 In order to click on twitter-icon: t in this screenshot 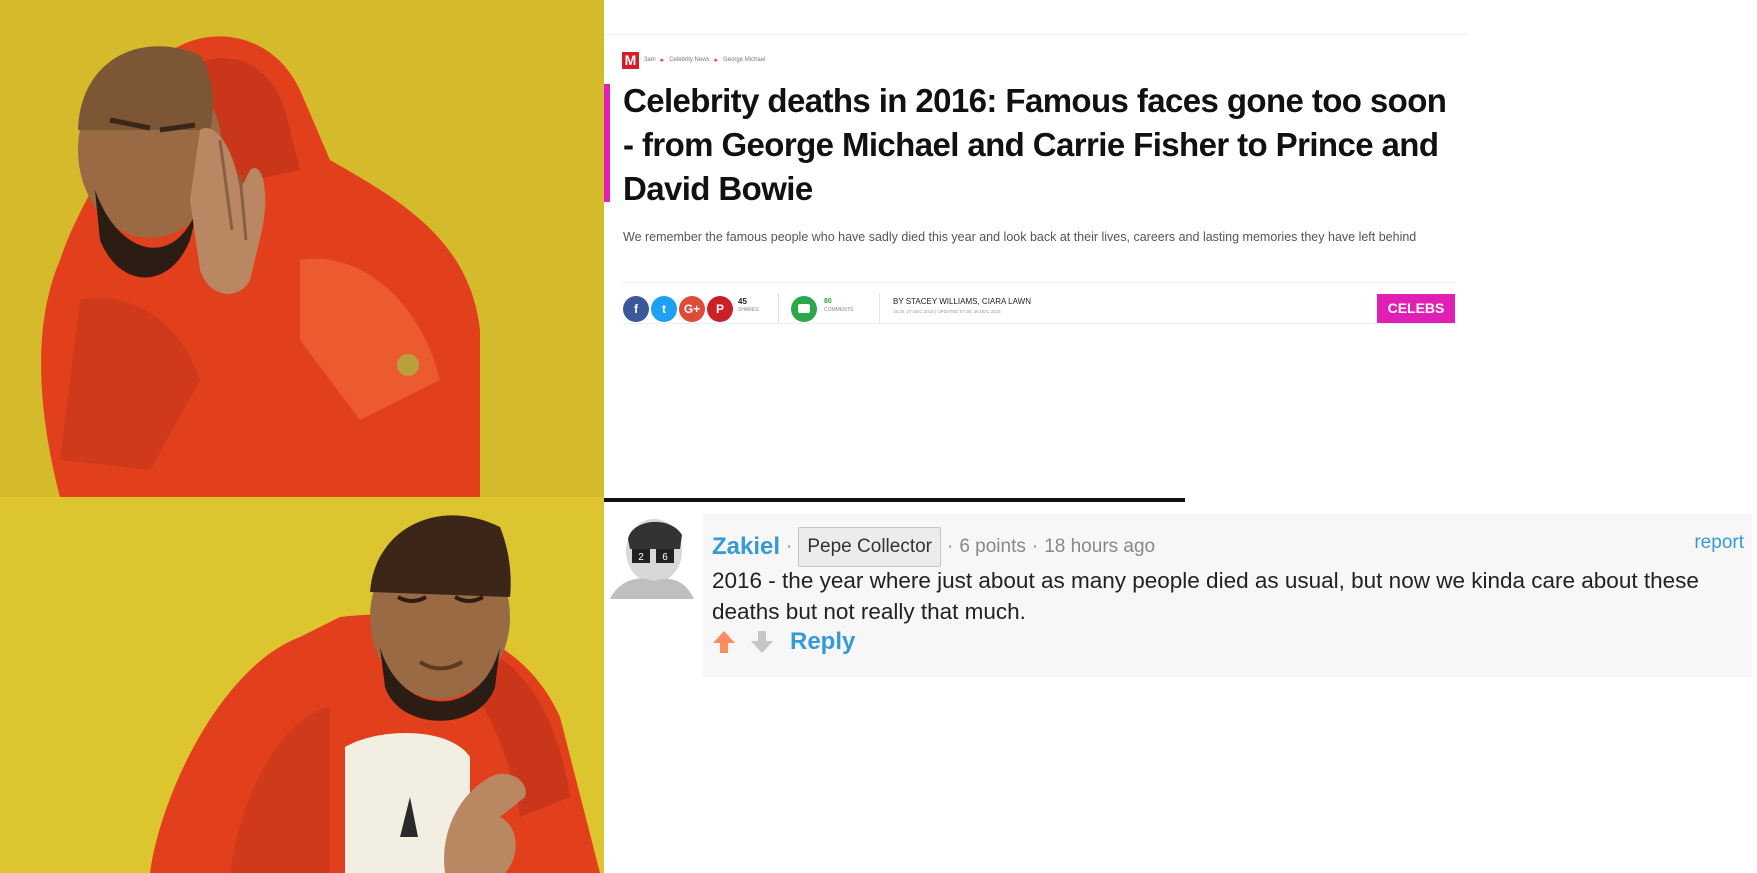, I will do `click(664, 309)`.